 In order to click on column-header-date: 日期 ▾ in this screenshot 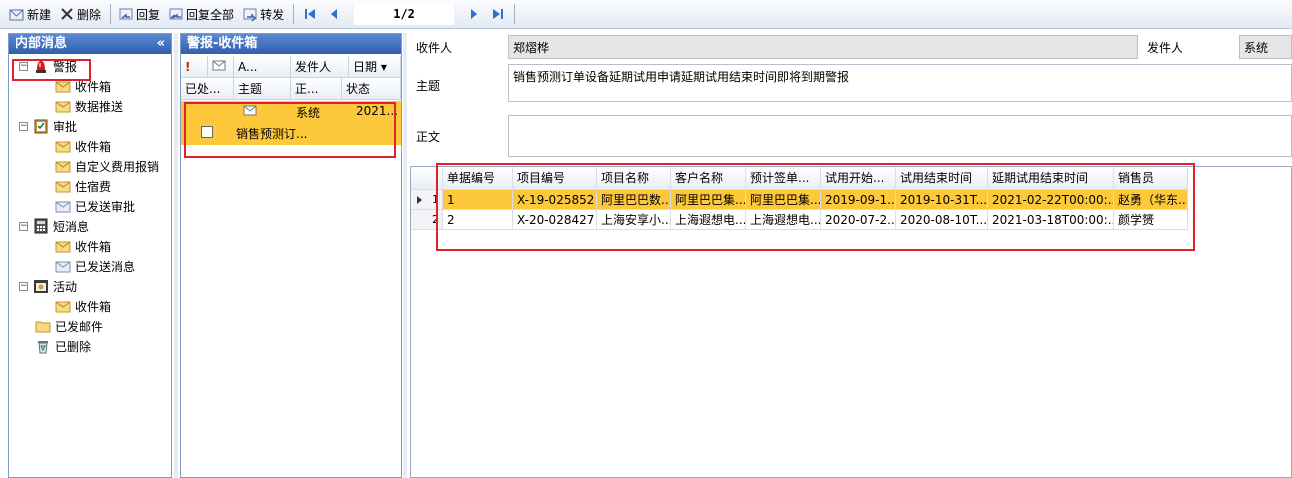, I will do `click(375, 67)`.